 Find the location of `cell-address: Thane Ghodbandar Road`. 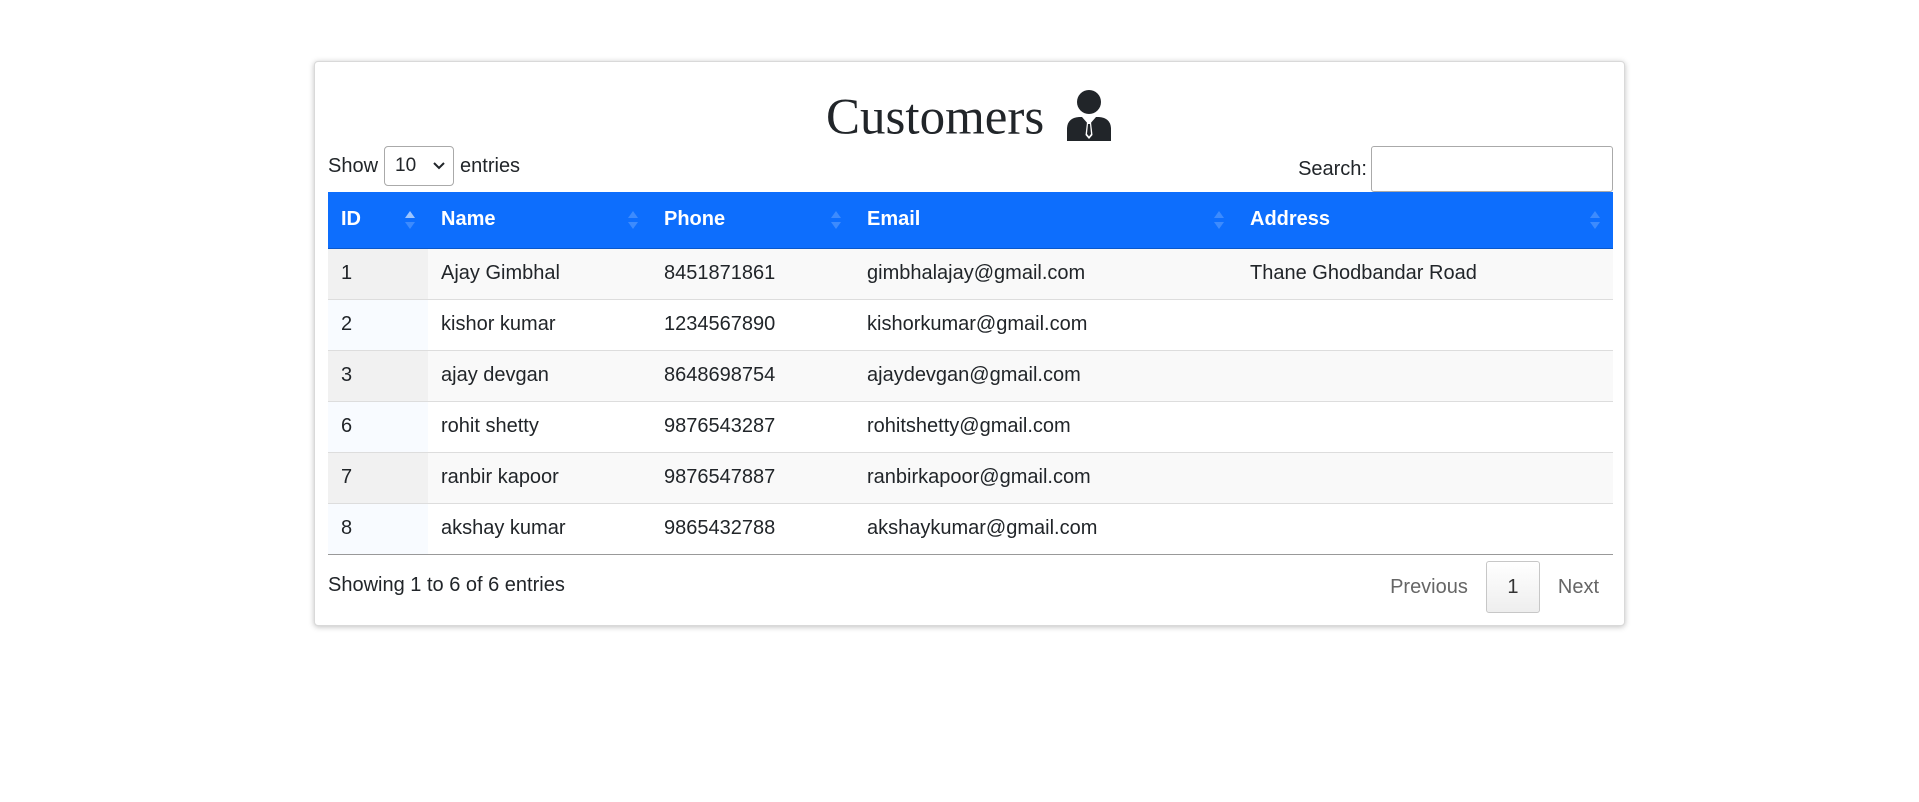

cell-address: Thane Ghodbandar Road is located at coordinates (1425, 273).